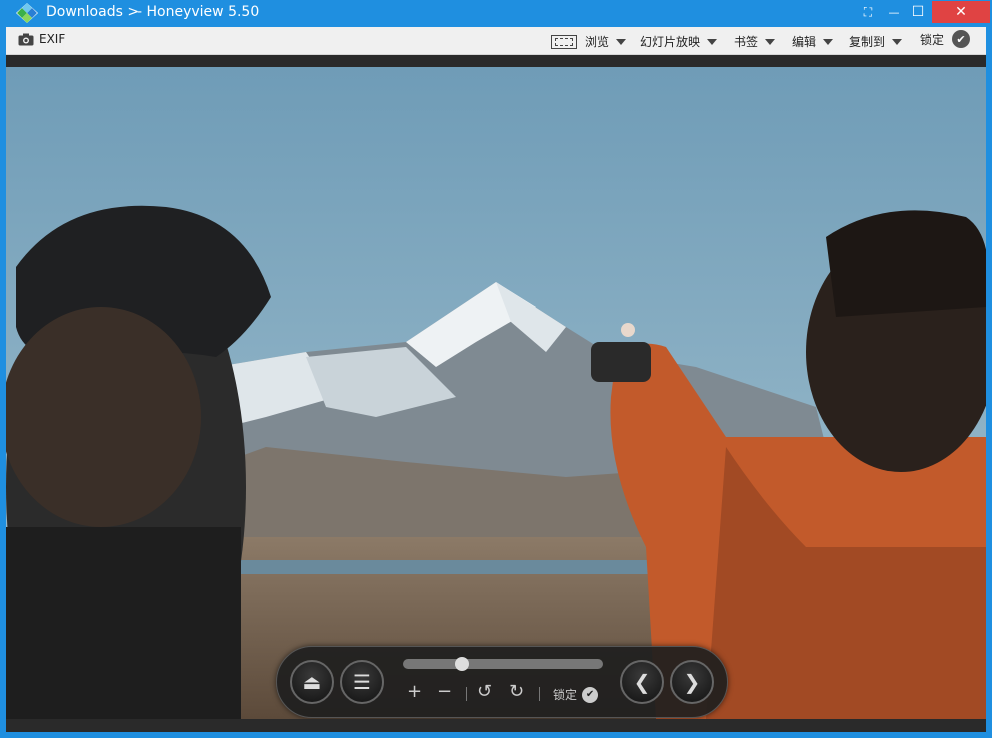 The image size is (992, 738). I want to click on exif-label: EXIF, so click(52, 39).